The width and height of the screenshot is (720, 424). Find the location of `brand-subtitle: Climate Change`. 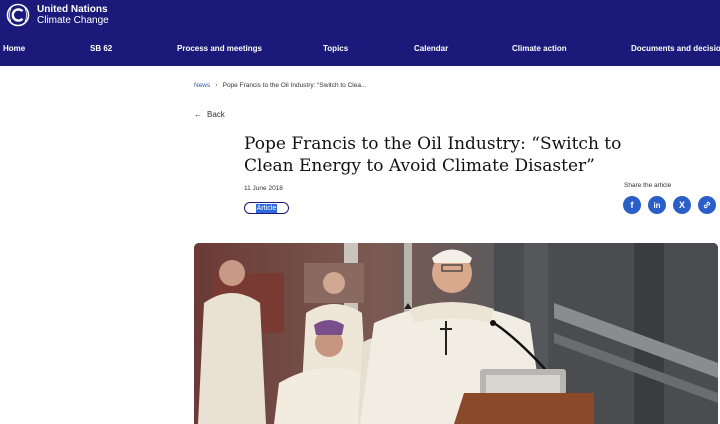

brand-subtitle: Climate Change is located at coordinates (73, 20).